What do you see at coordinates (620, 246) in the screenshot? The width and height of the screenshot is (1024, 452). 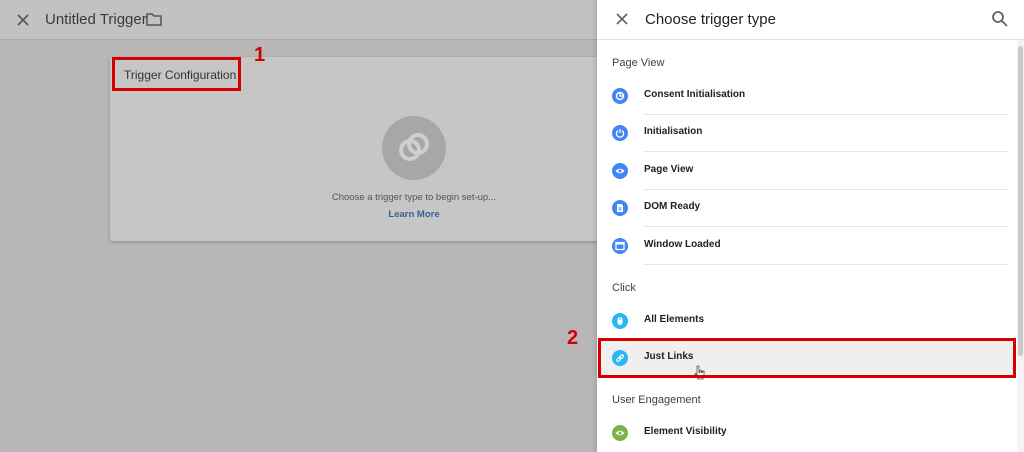 I see `window-icon` at bounding box center [620, 246].